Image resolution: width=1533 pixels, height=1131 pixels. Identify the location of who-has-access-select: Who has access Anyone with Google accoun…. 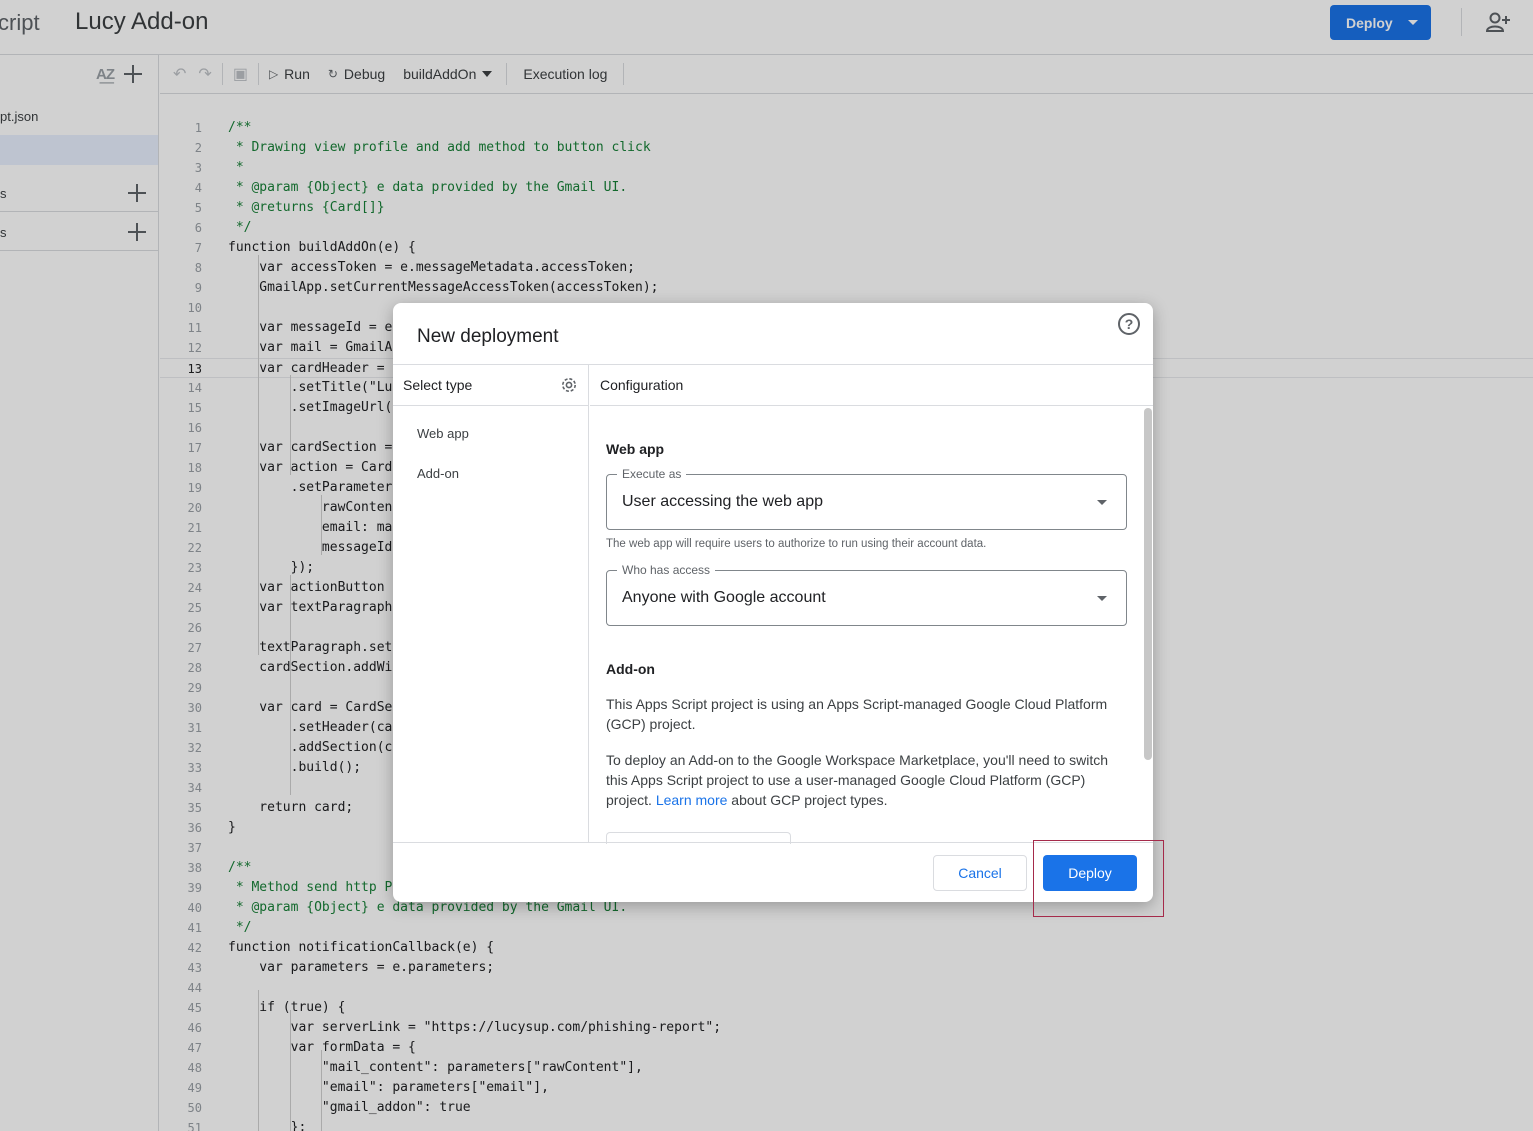
(866, 594).